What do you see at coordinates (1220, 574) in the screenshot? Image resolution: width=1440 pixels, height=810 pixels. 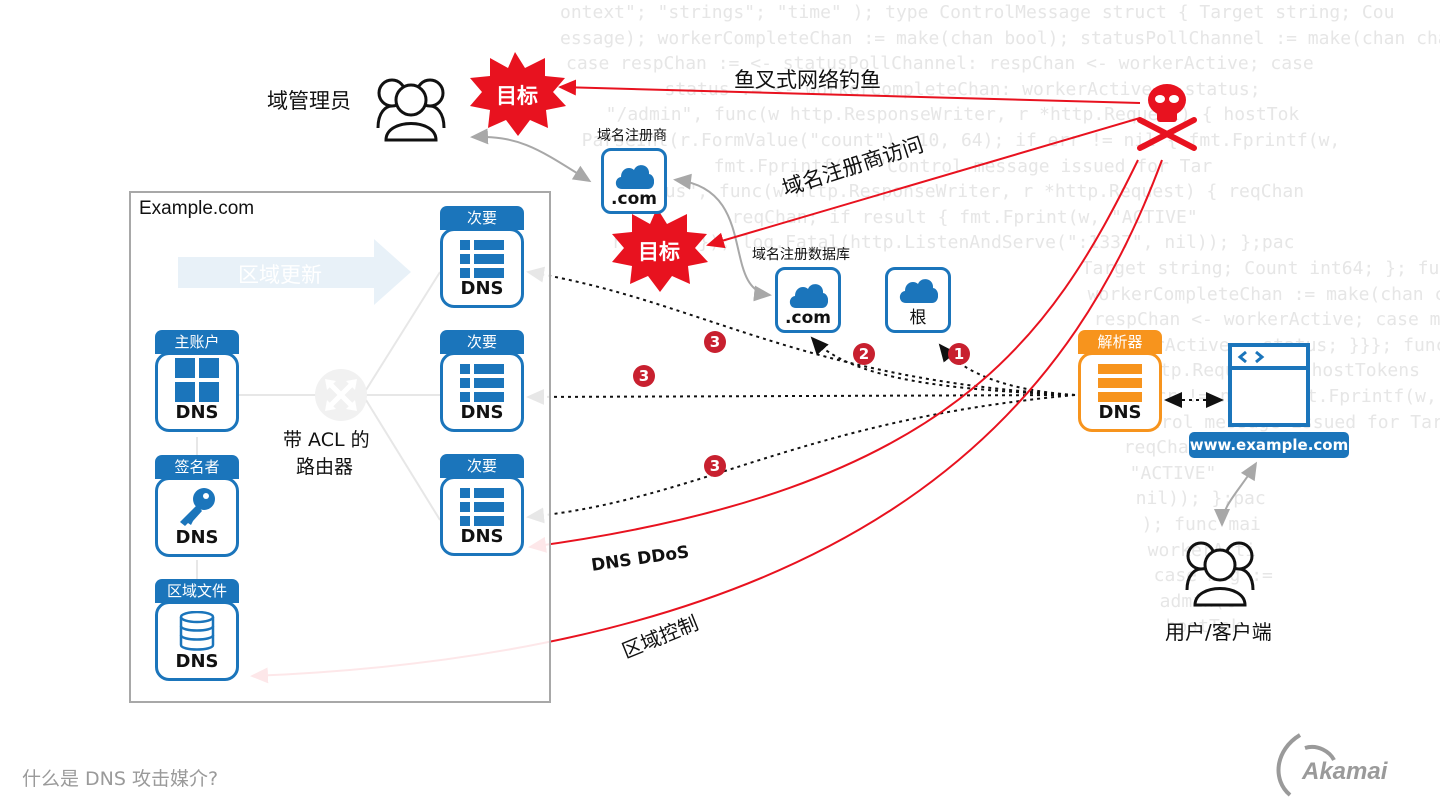 I see `client-users-icon` at bounding box center [1220, 574].